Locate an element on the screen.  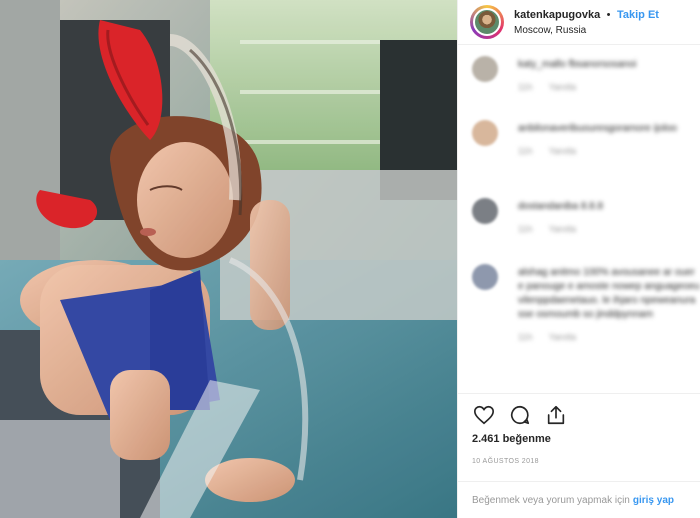
login-link: giriş yap is located at coordinates (653, 500).